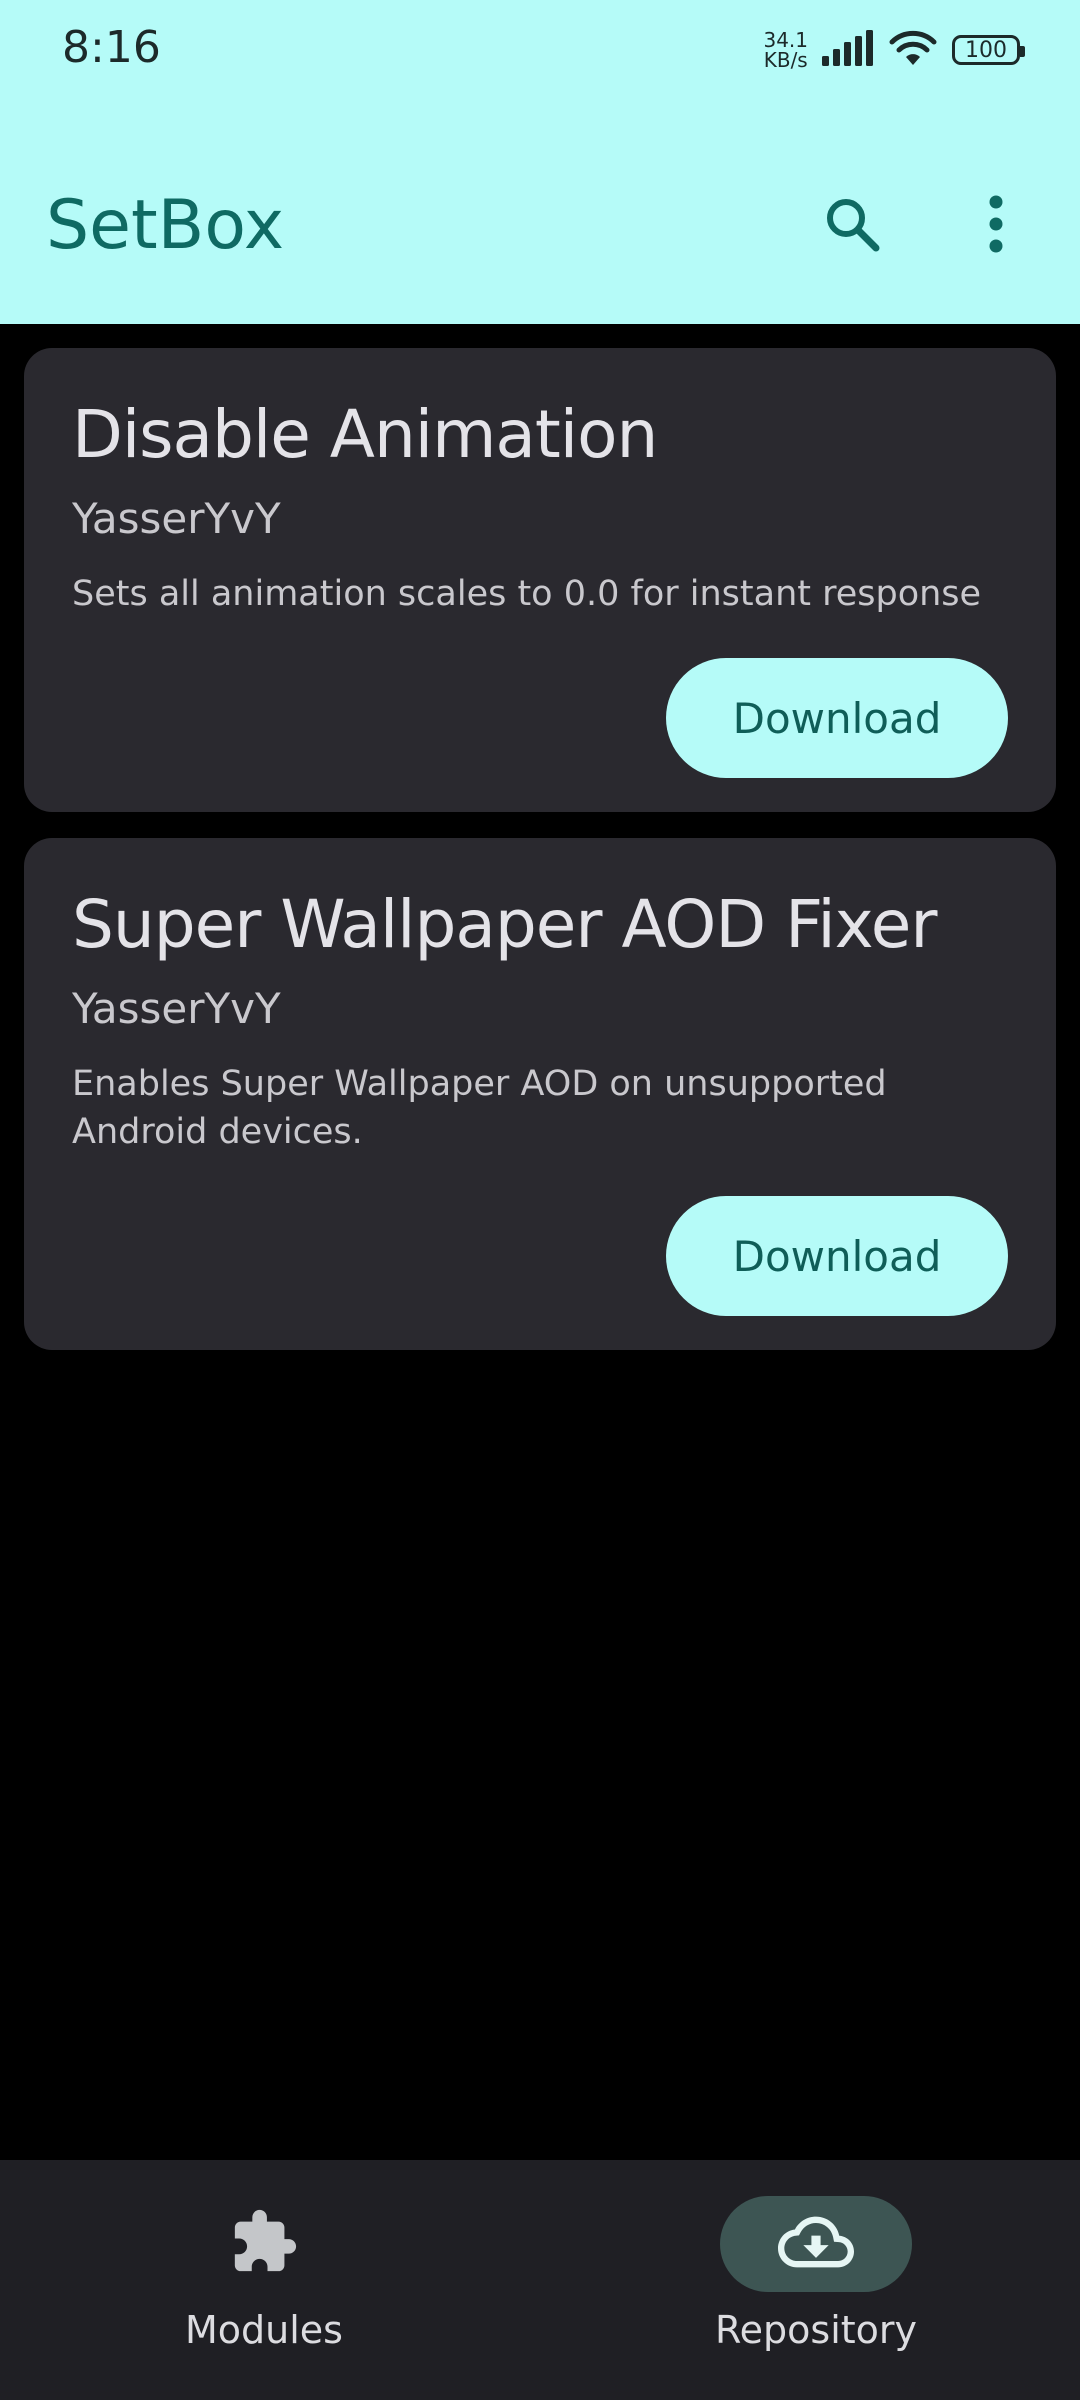 The image size is (1080, 2400). I want to click on nav-item-repository: Repository, so click(816, 2286).